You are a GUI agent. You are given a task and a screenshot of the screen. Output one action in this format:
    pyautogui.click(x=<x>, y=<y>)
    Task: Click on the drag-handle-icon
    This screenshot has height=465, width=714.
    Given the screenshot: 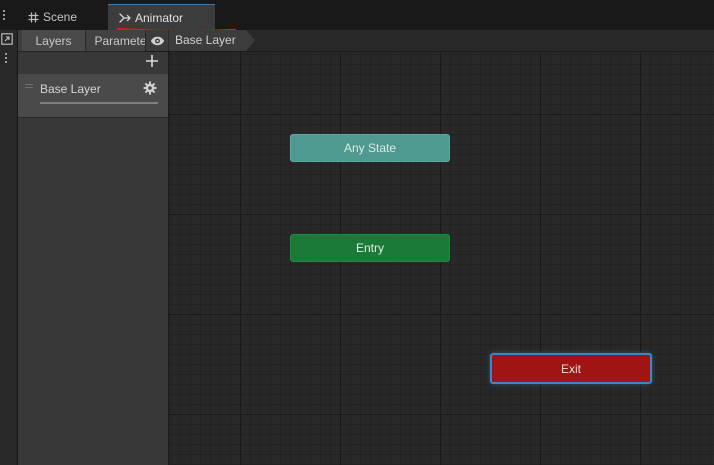 What is the action you would take?
    pyautogui.click(x=29, y=86)
    